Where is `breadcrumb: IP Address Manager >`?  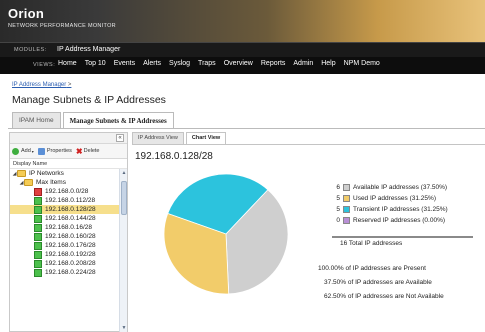
breadcrumb: IP Address Manager > is located at coordinates (41, 85).